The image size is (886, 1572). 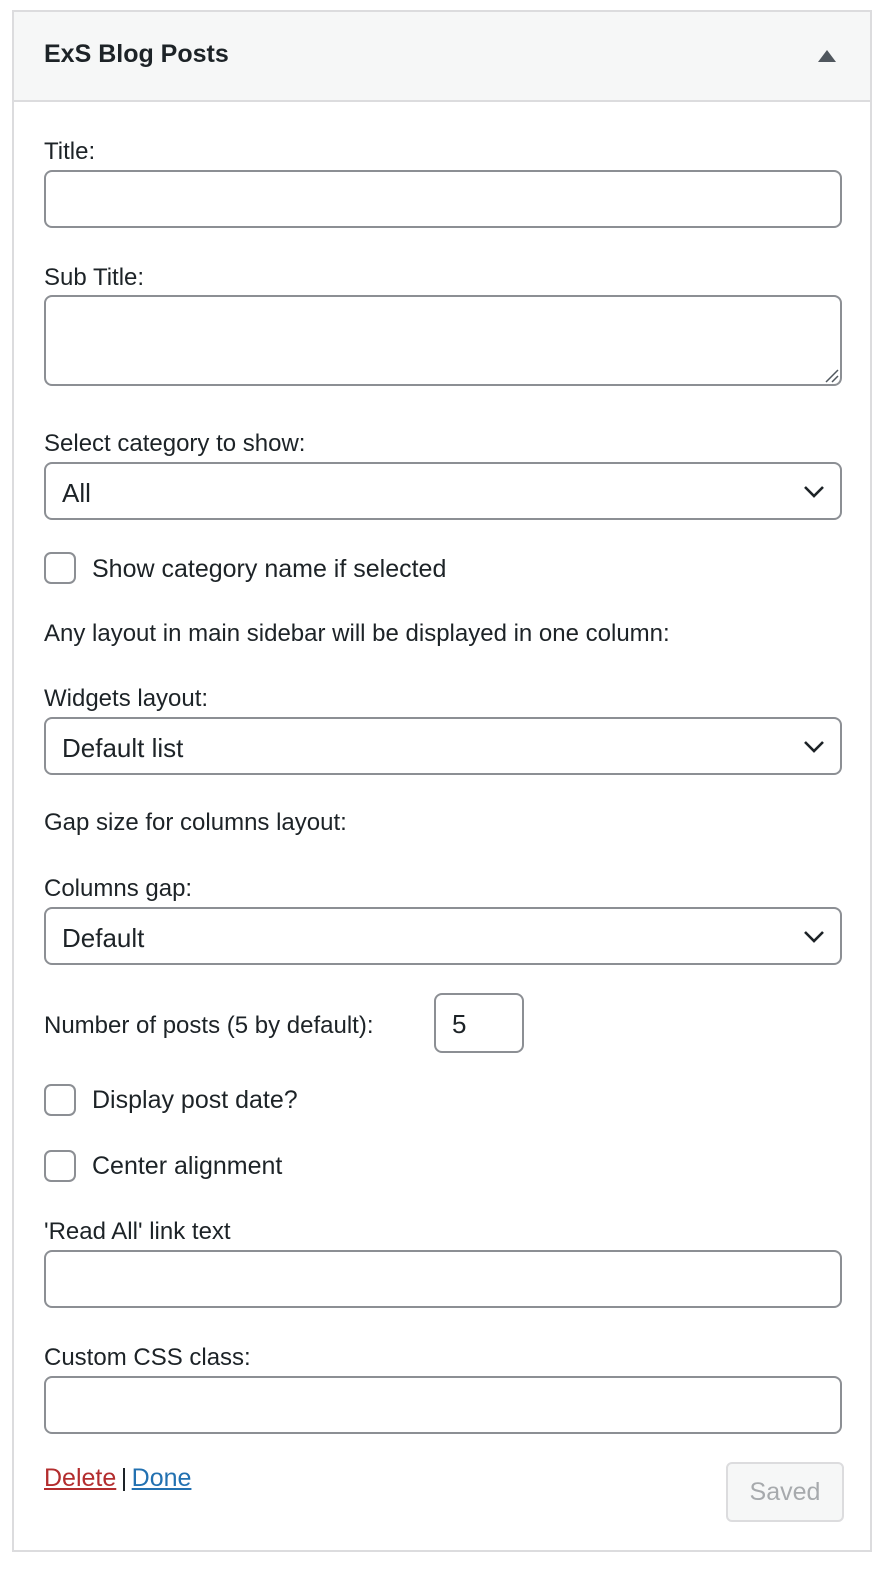 What do you see at coordinates (459, 1024) in the screenshot?
I see `number-posts-value: 5` at bounding box center [459, 1024].